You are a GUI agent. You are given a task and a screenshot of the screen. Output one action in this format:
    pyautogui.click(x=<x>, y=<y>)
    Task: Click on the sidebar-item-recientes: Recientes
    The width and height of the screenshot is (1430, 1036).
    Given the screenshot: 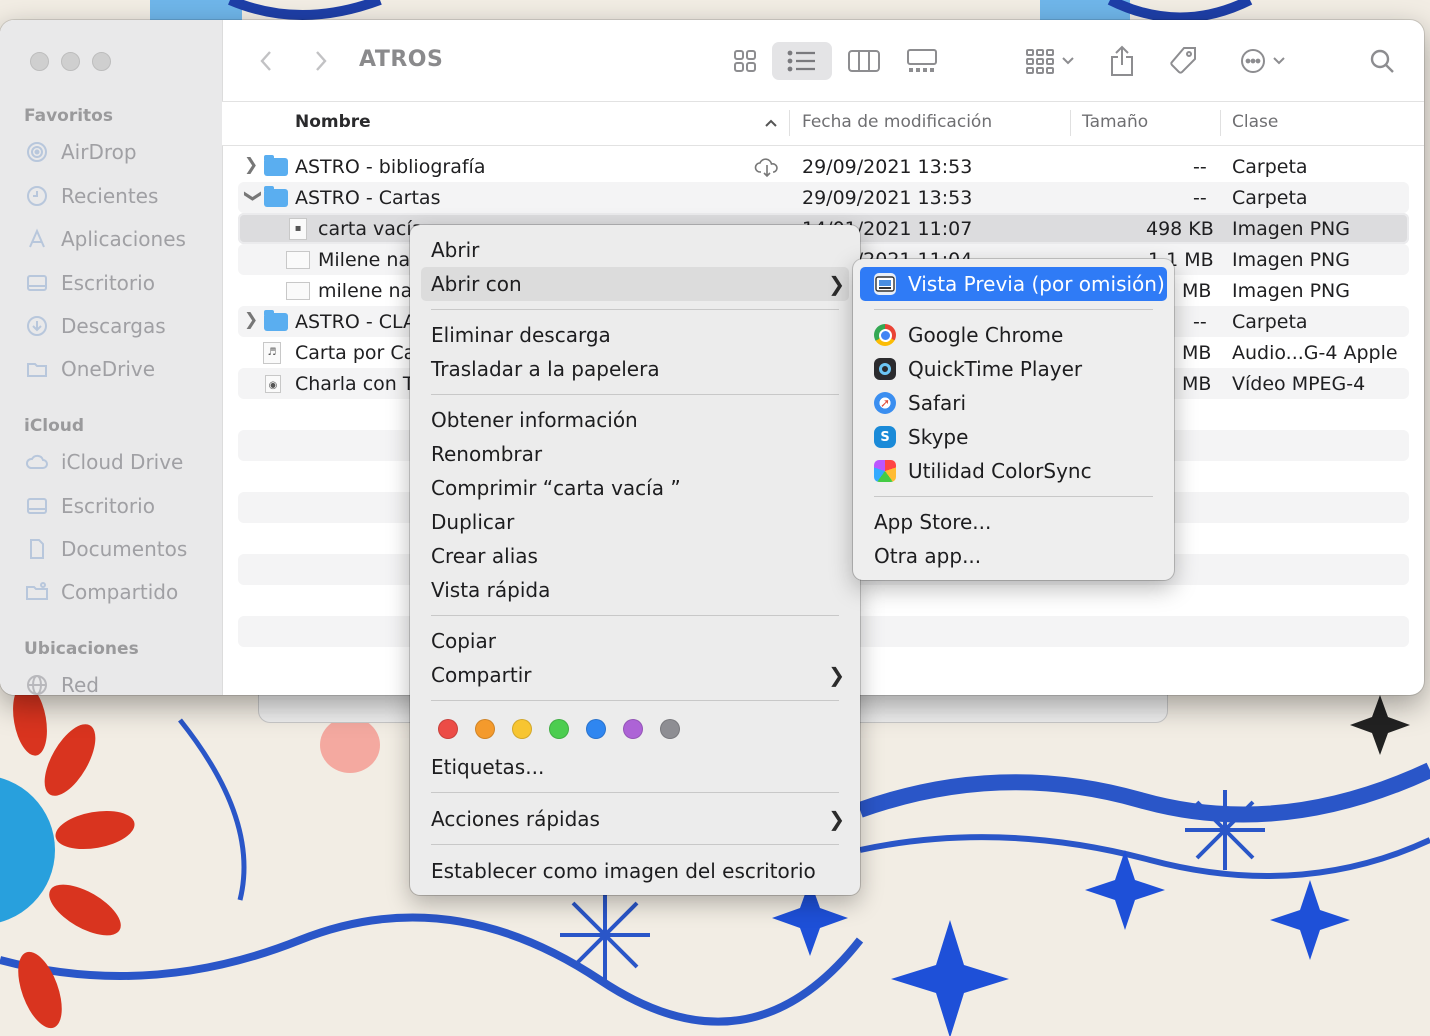 What is the action you would take?
    pyautogui.click(x=91, y=196)
    